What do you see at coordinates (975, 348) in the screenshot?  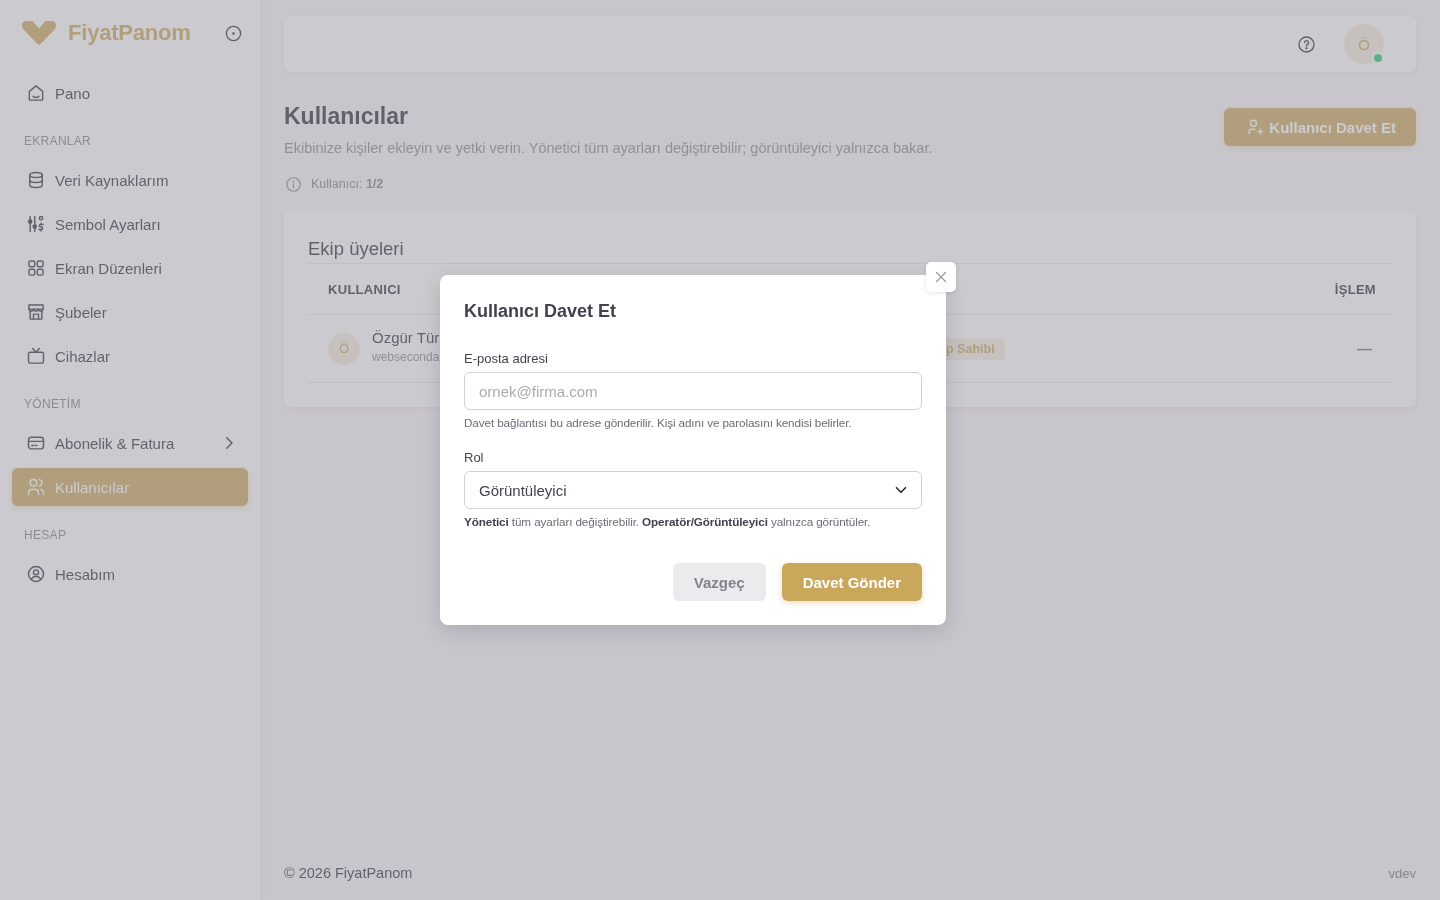 I see `role-badge: p Sahibi` at bounding box center [975, 348].